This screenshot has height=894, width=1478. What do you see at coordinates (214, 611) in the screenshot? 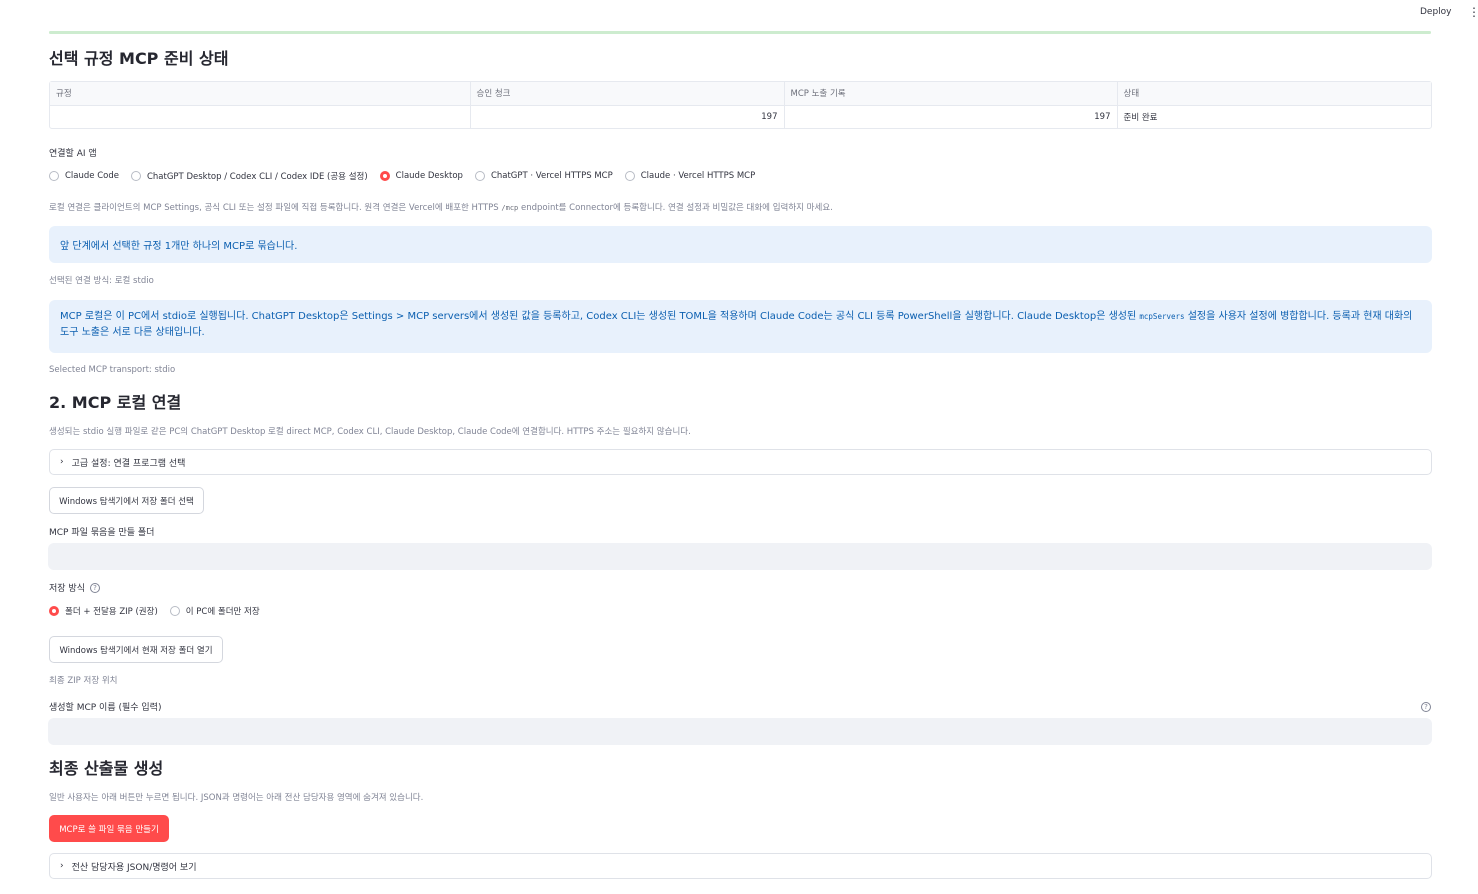
I see `radio-folder-only: 이 PC에 폴더만 저장` at bounding box center [214, 611].